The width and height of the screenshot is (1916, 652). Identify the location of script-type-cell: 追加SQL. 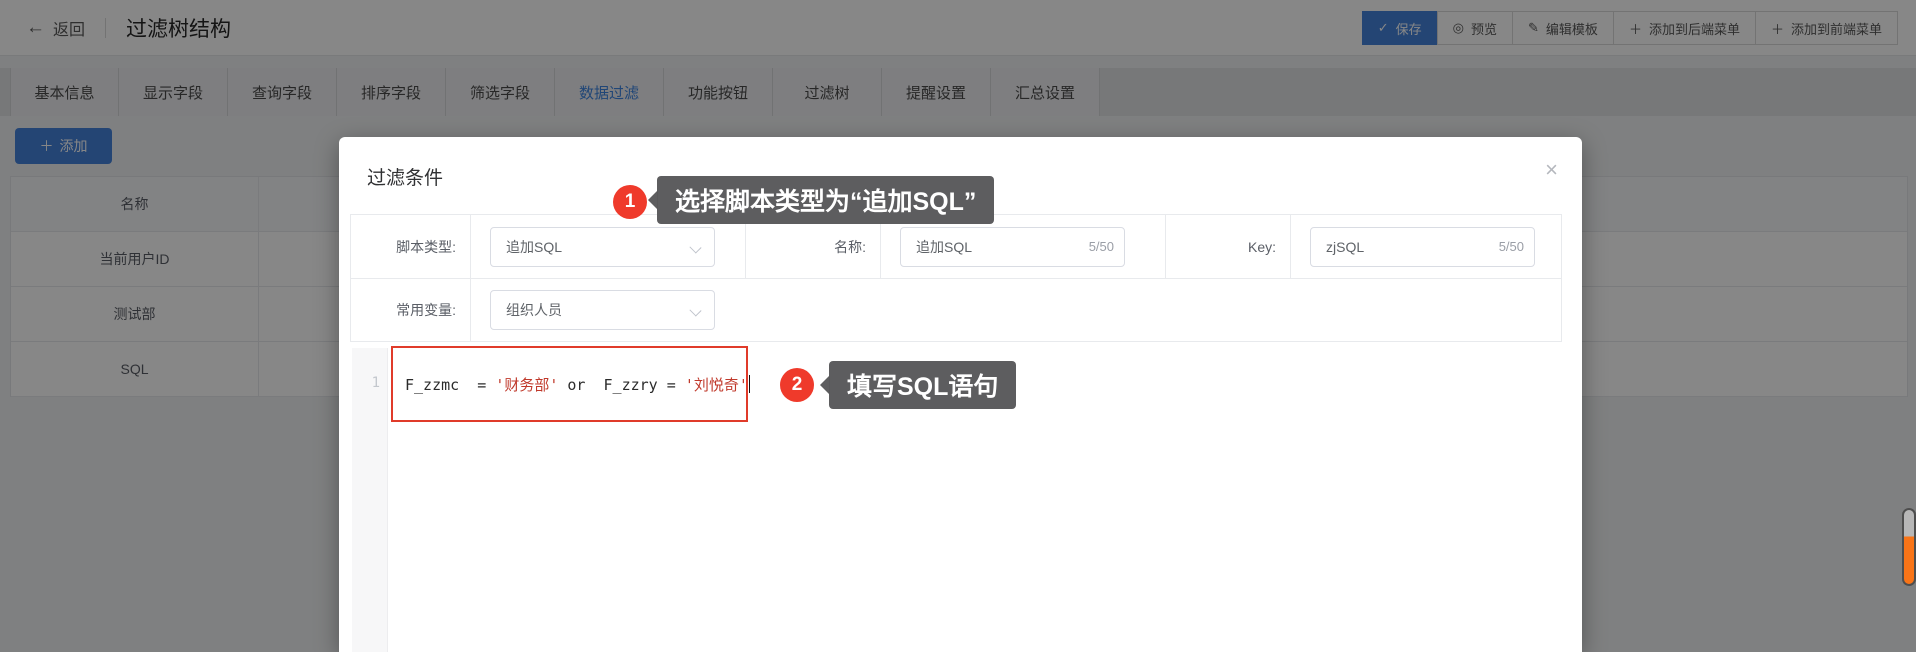
(608, 246).